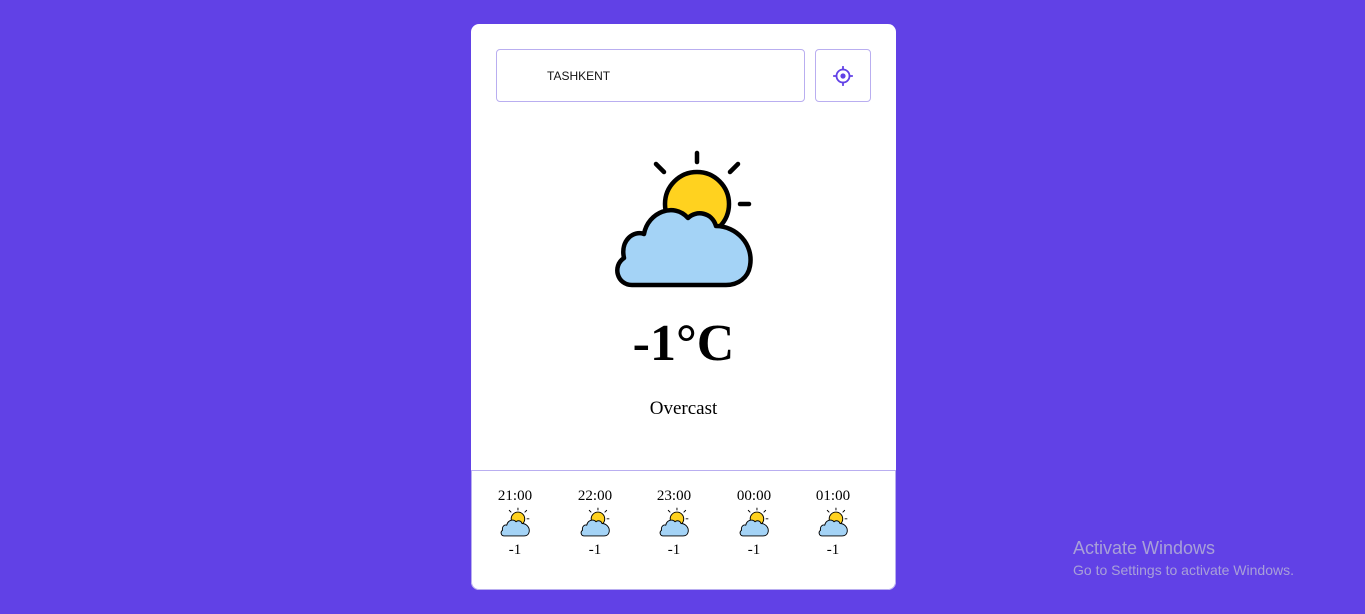 Image resolution: width=1365 pixels, height=614 pixels. I want to click on forecast-item: 01:00 -1, so click(833, 523).